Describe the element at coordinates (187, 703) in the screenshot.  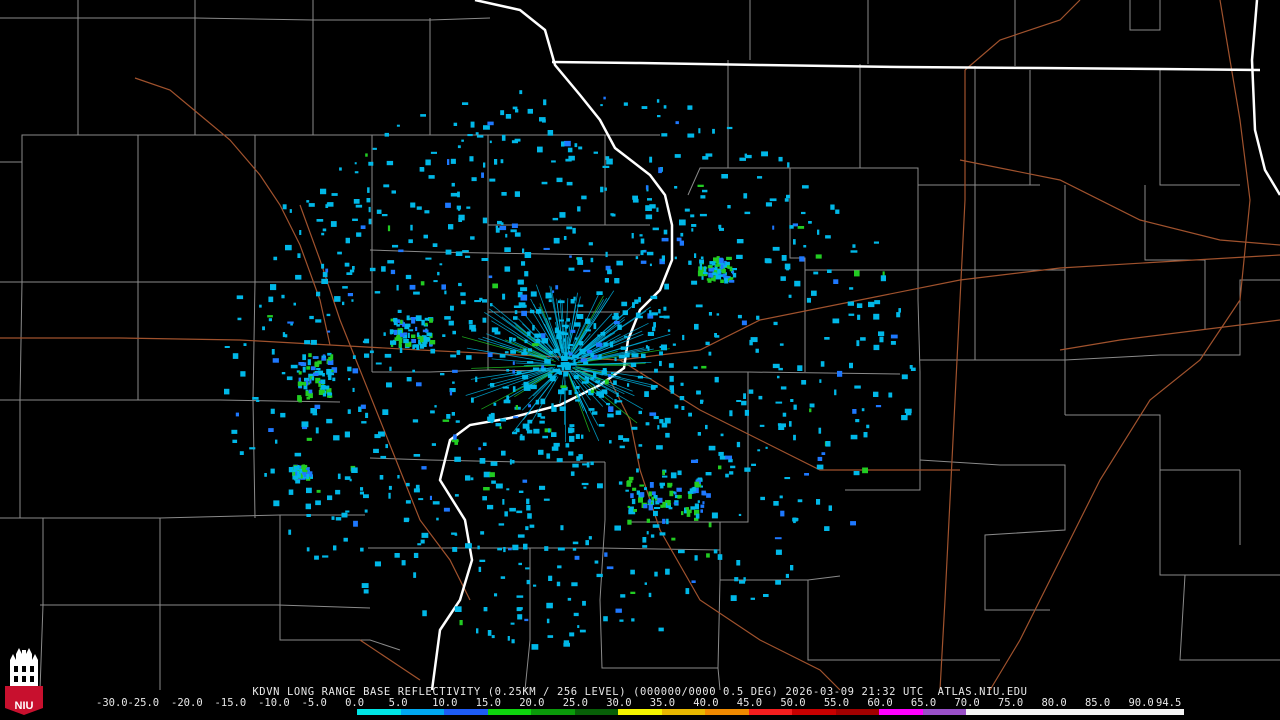
I see `legend-tick-label: -20.0` at that location.